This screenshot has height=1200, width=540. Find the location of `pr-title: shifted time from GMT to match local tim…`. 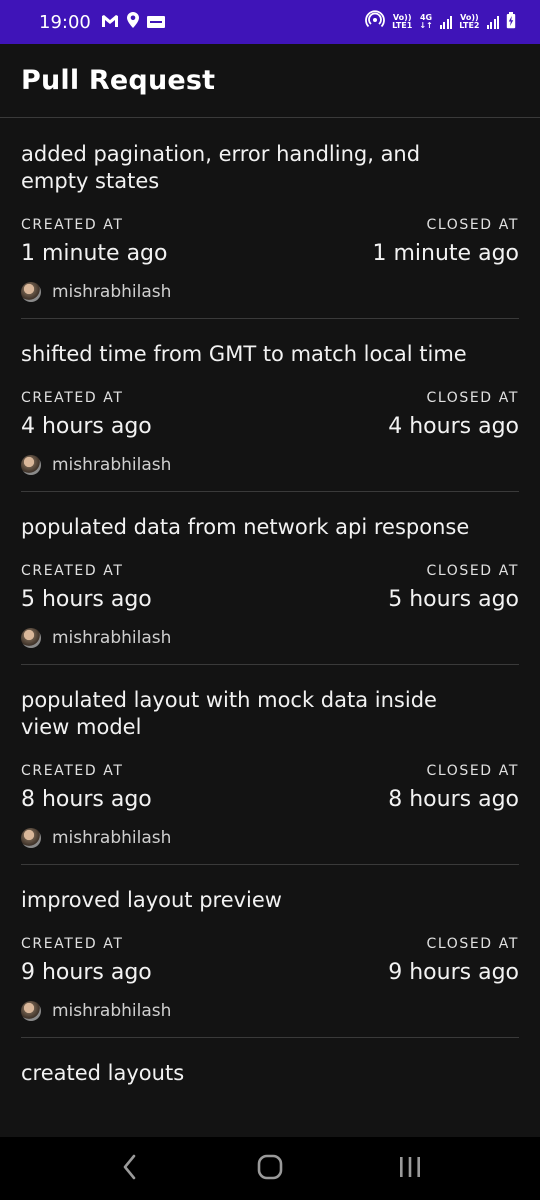

pr-title: shifted time from GMT to match local tim… is located at coordinates (244, 354).